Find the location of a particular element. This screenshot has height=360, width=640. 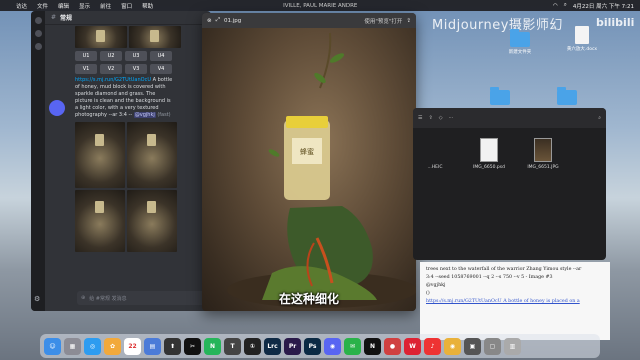

launchpad-icon: ▦ is located at coordinates (72, 346).